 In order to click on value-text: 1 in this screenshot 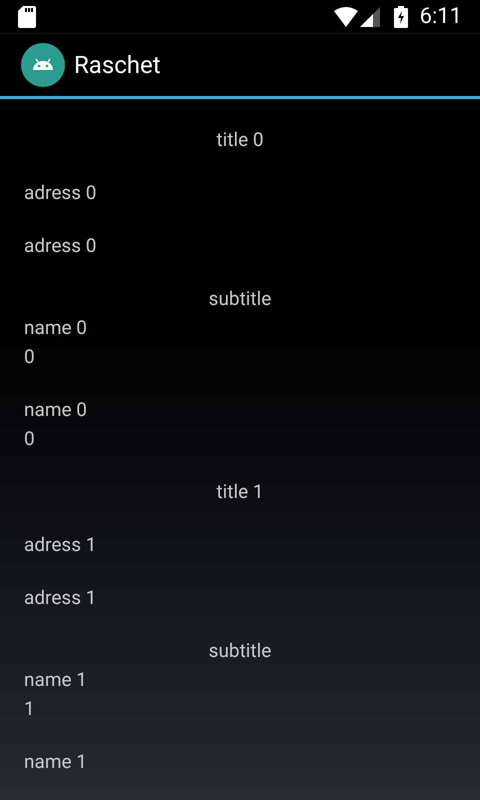, I will do `click(29, 709)`.